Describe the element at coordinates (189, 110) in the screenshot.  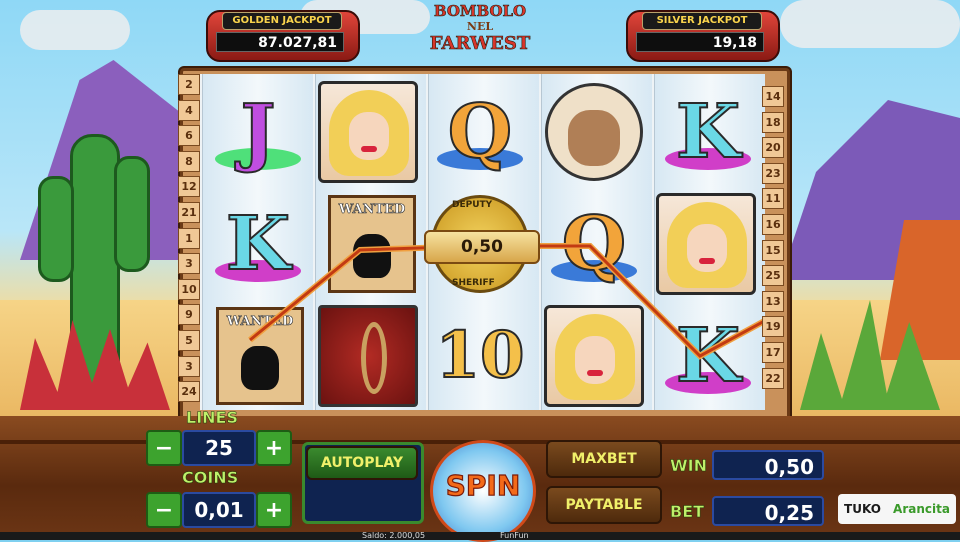
I see `payline-number-4: 4` at that location.